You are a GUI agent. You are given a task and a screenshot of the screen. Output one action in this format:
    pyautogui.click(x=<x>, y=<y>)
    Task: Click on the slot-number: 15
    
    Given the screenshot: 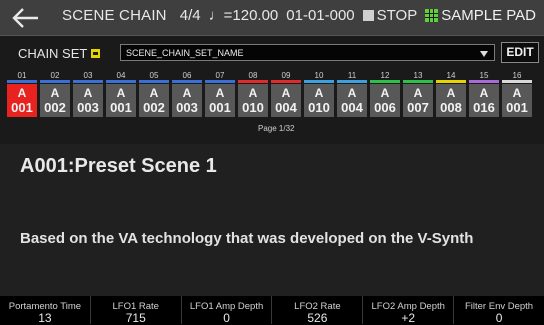 What is the action you would take?
    pyautogui.click(x=484, y=75)
    